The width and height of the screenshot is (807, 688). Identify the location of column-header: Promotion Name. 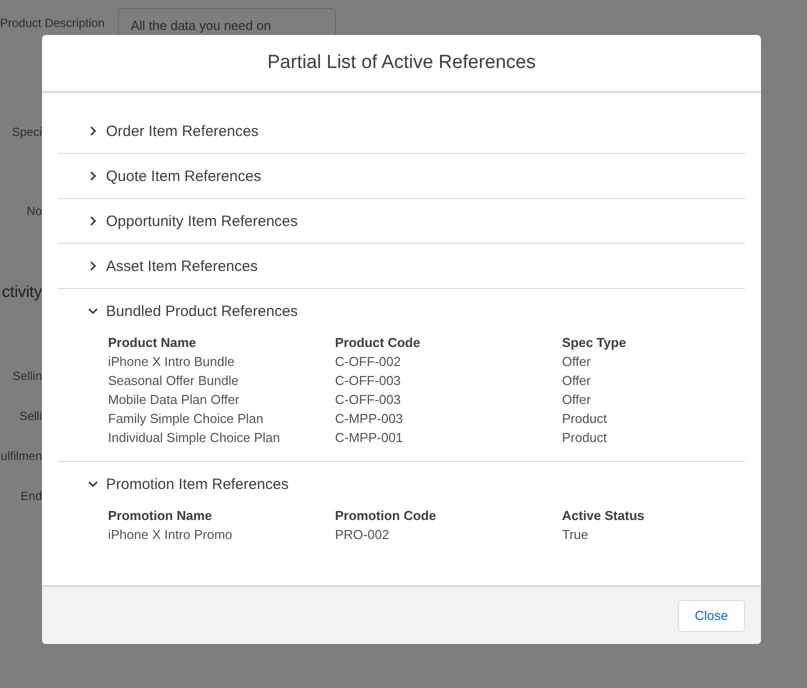
(161, 516).